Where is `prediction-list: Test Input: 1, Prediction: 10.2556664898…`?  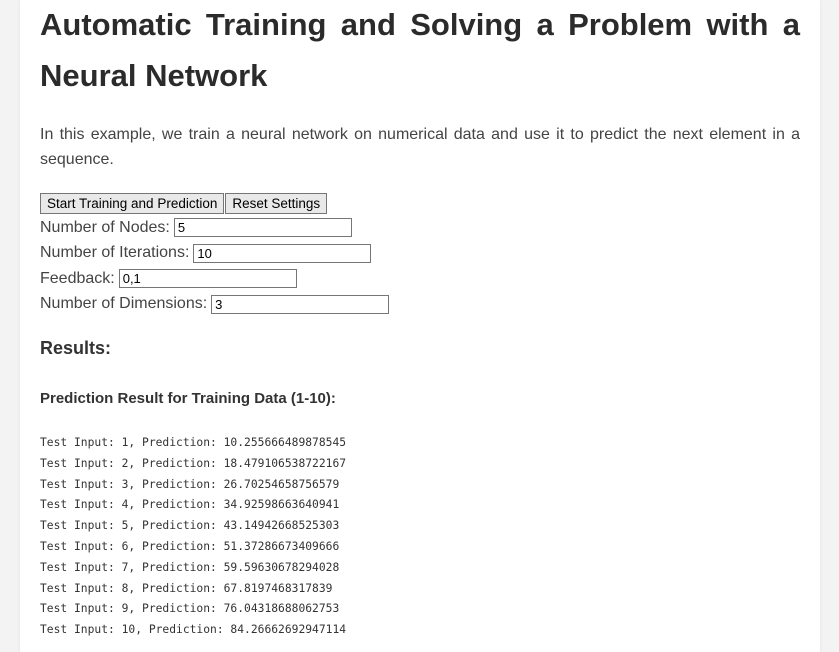
prediction-list: Test Input: 1, Prediction: 10.2556664898… is located at coordinates (193, 537).